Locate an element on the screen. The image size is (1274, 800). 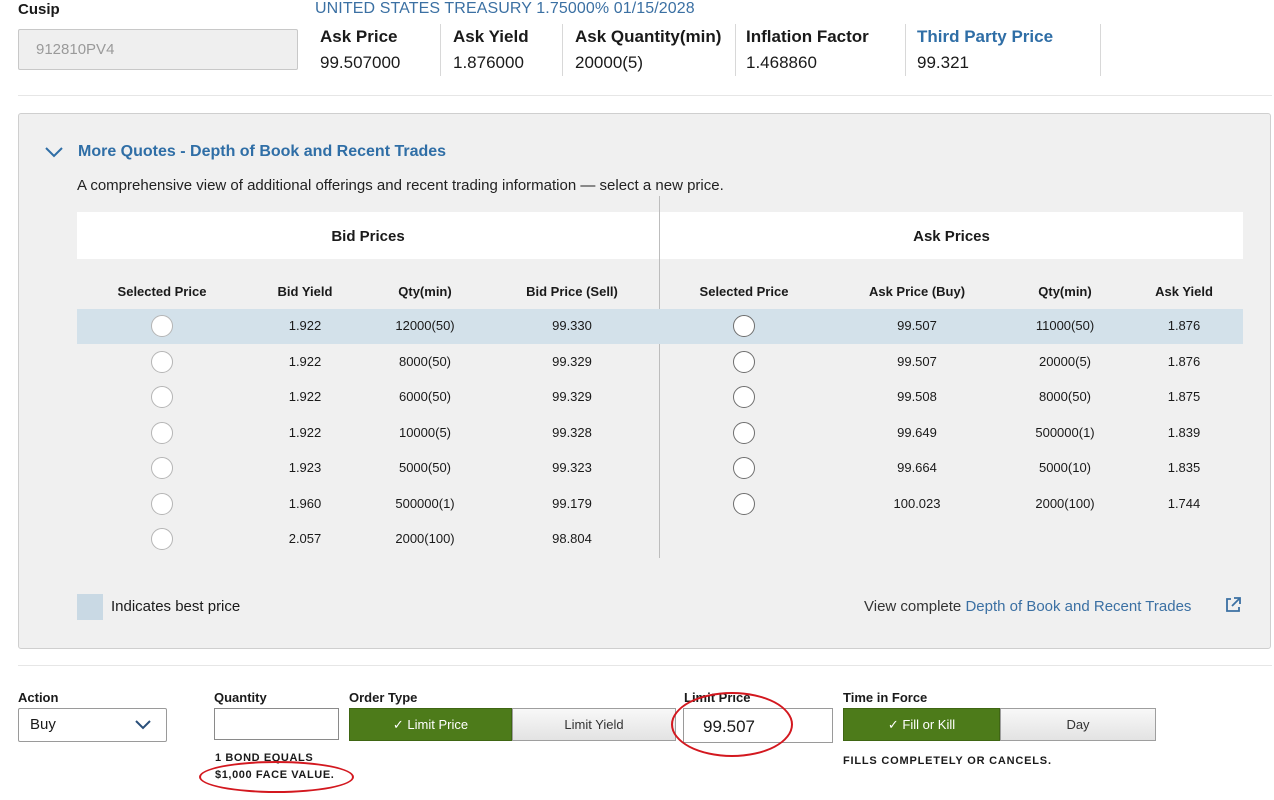
cusip-input: 912810PV4 is located at coordinates (158, 49).